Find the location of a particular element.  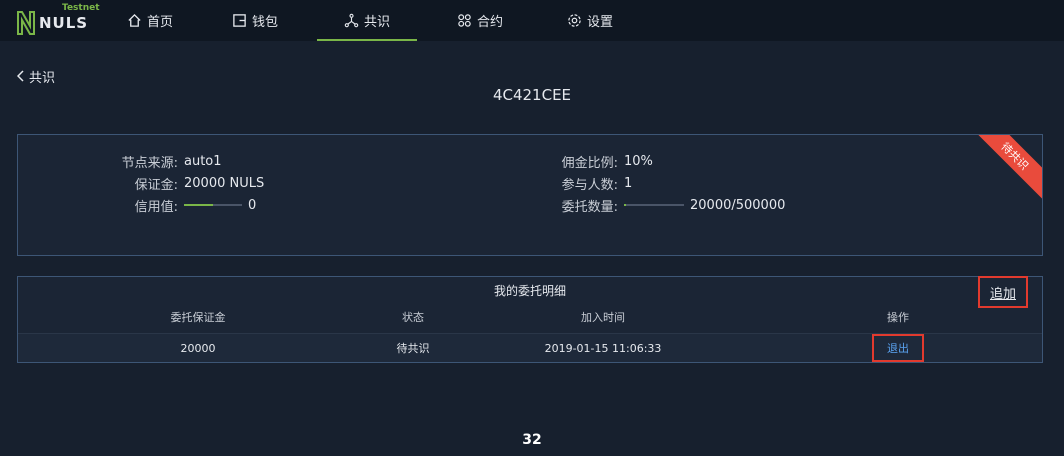

nav-label-wallet: 钱包 is located at coordinates (264, 22).